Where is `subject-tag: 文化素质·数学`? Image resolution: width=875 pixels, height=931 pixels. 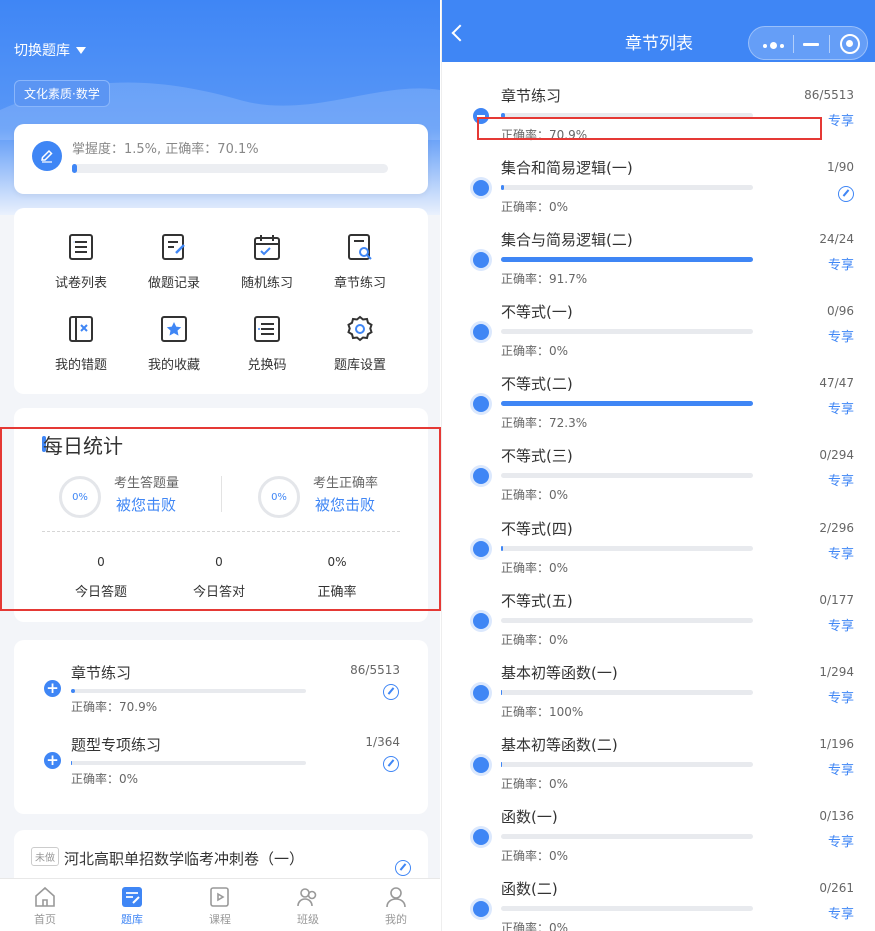
subject-tag: 文化素质·数学 is located at coordinates (62, 93).